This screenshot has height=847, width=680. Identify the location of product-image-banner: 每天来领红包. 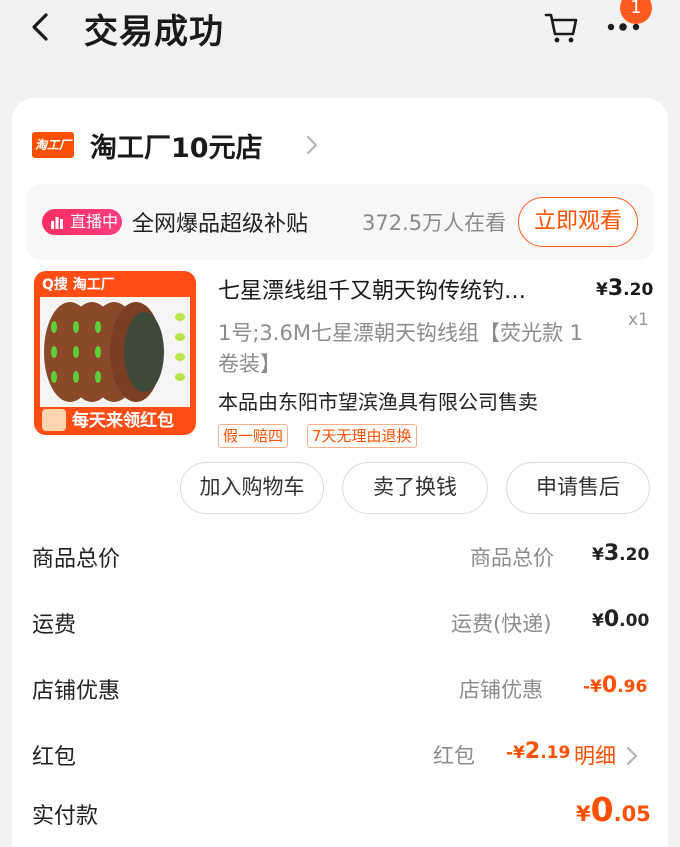
(123, 421).